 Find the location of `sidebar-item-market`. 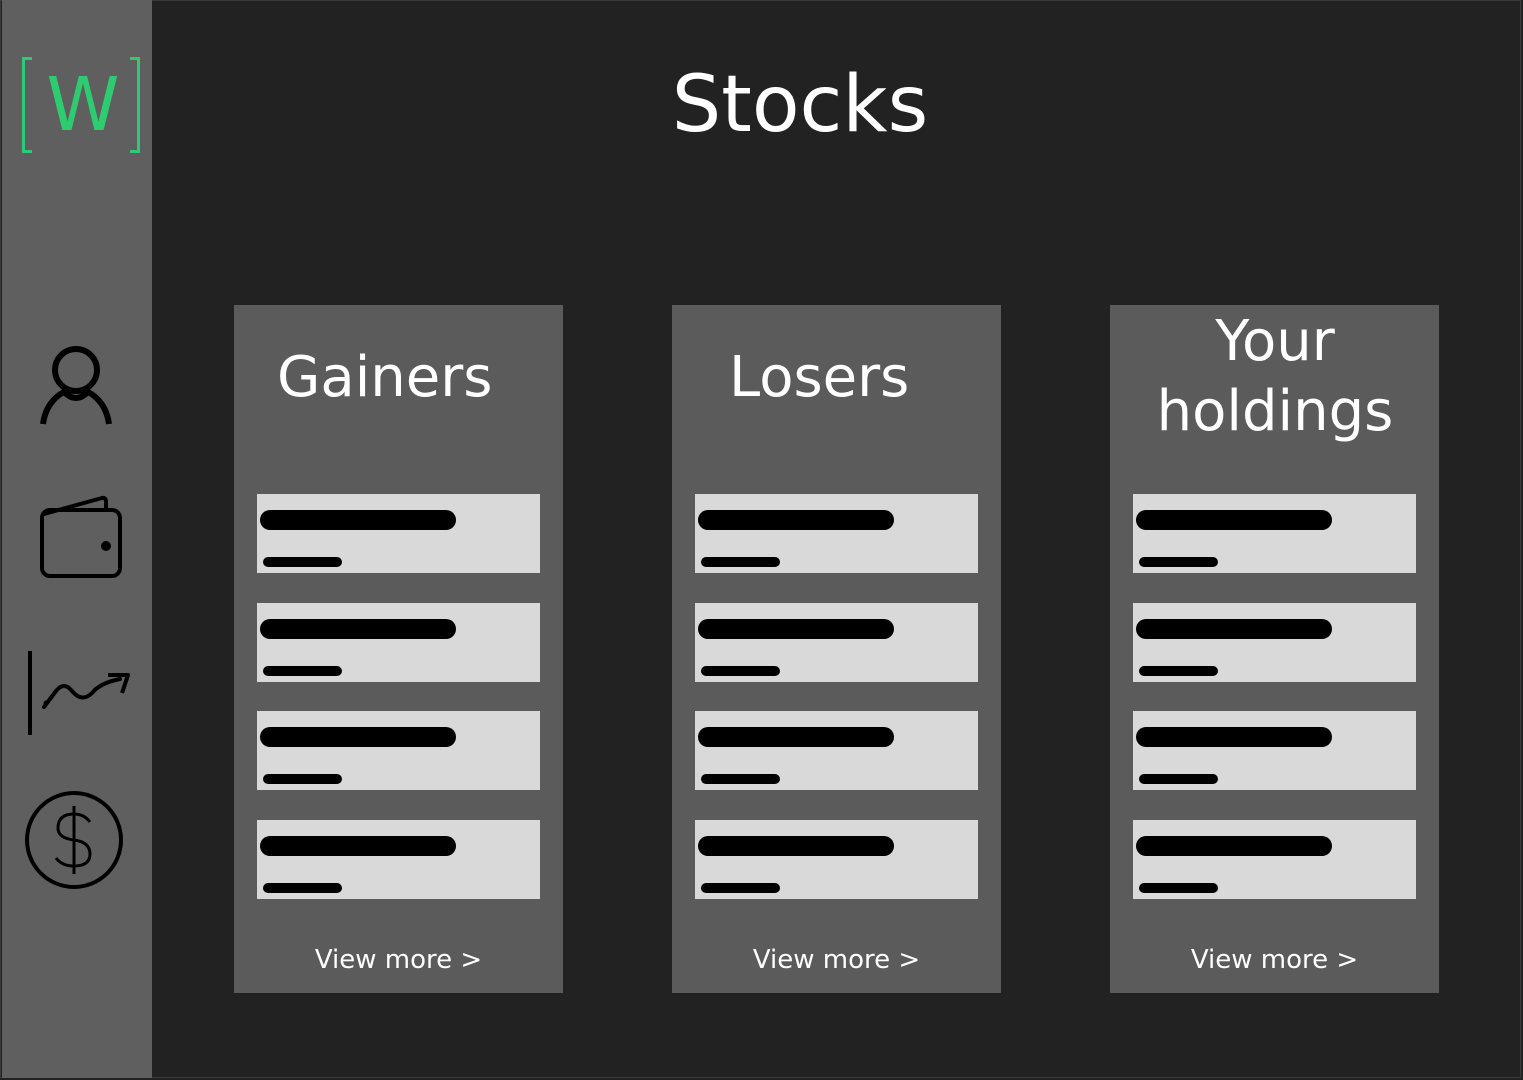

sidebar-item-market is located at coordinates (76, 695).